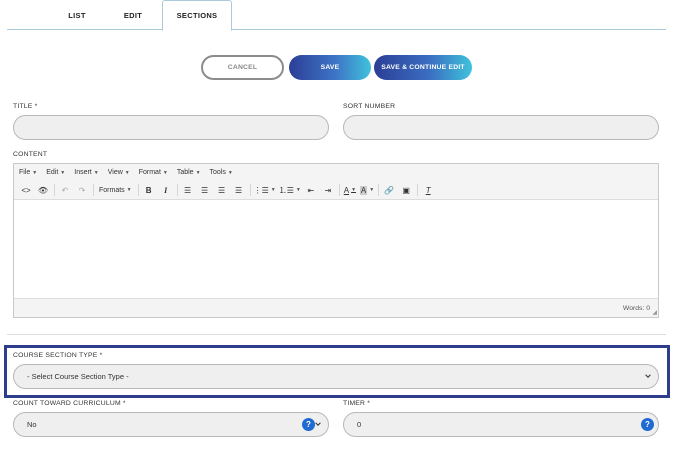 The width and height of the screenshot is (687, 450). I want to click on timer-label: TIMER *, so click(357, 403).